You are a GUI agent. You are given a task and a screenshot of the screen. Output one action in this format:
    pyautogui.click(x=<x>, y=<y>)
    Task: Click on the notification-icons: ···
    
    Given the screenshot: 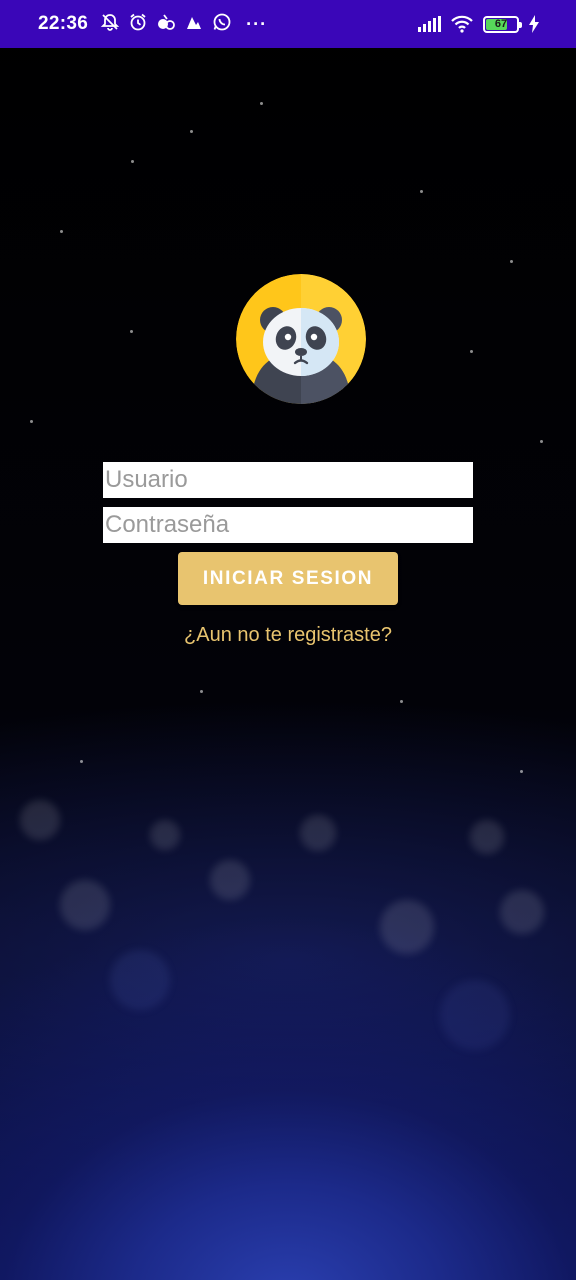 What is the action you would take?
    pyautogui.click(x=183, y=24)
    